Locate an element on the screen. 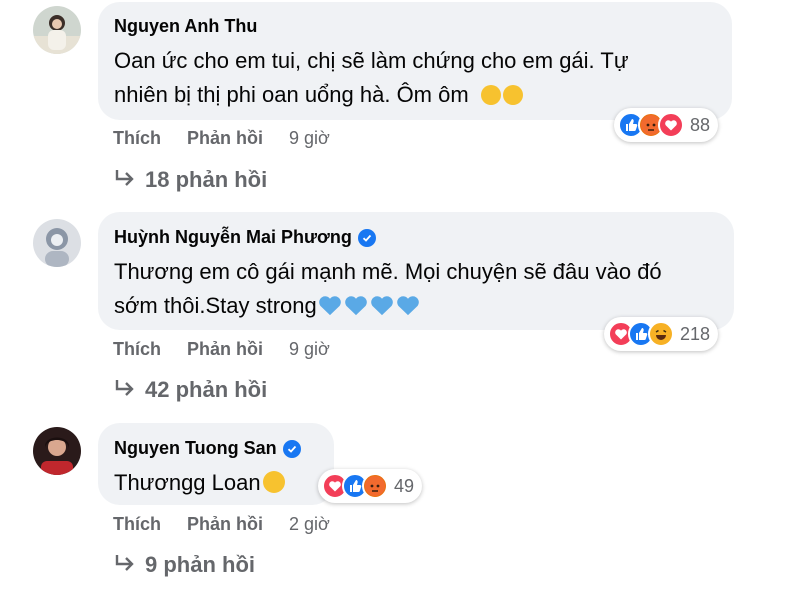 The image size is (800, 600). replies-count-label: 9 phản hồi is located at coordinates (200, 564).